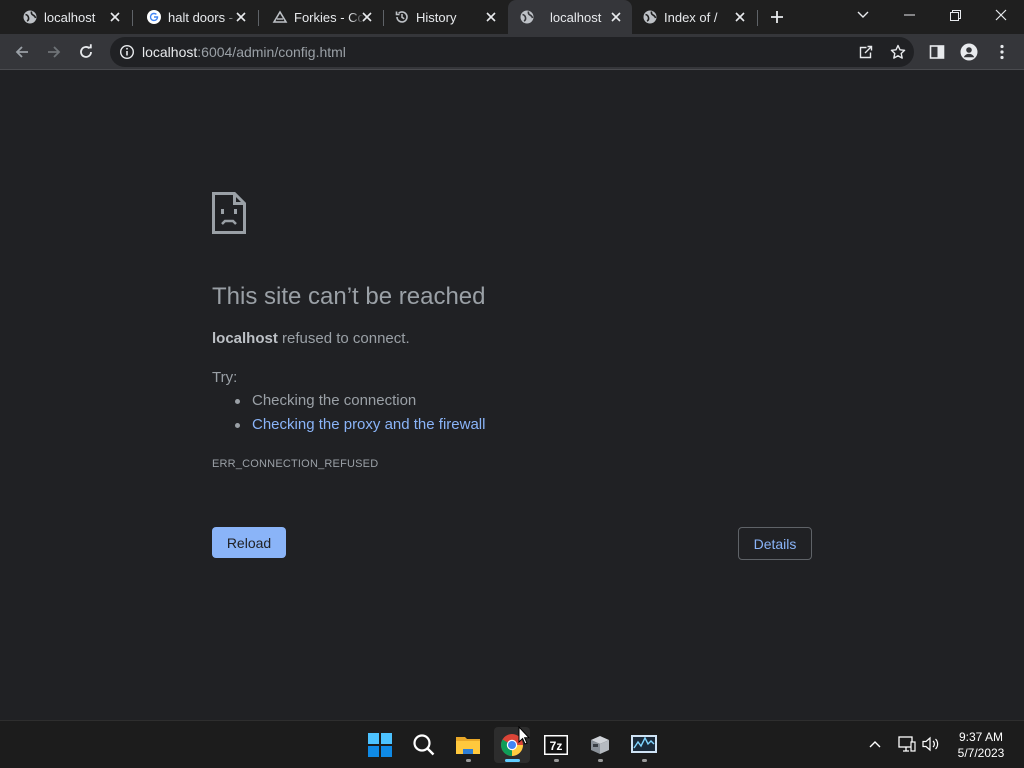  Describe the element at coordinates (358, 428) in the screenshot. I see `suggestion-check-proxy-firewall-link: Checking the proxy and the firewall` at that location.